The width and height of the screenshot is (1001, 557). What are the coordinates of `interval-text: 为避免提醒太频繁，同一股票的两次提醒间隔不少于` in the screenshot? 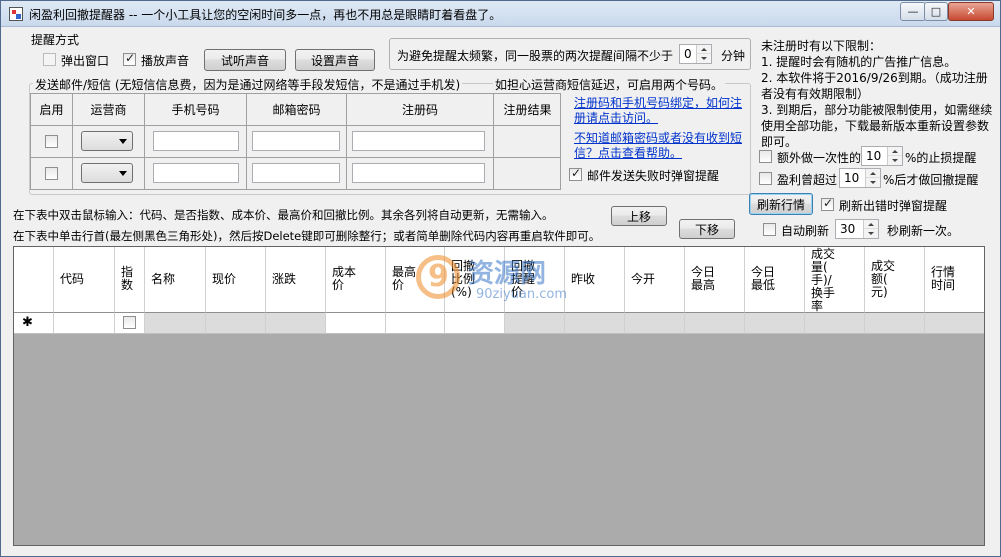 It's located at (535, 56).